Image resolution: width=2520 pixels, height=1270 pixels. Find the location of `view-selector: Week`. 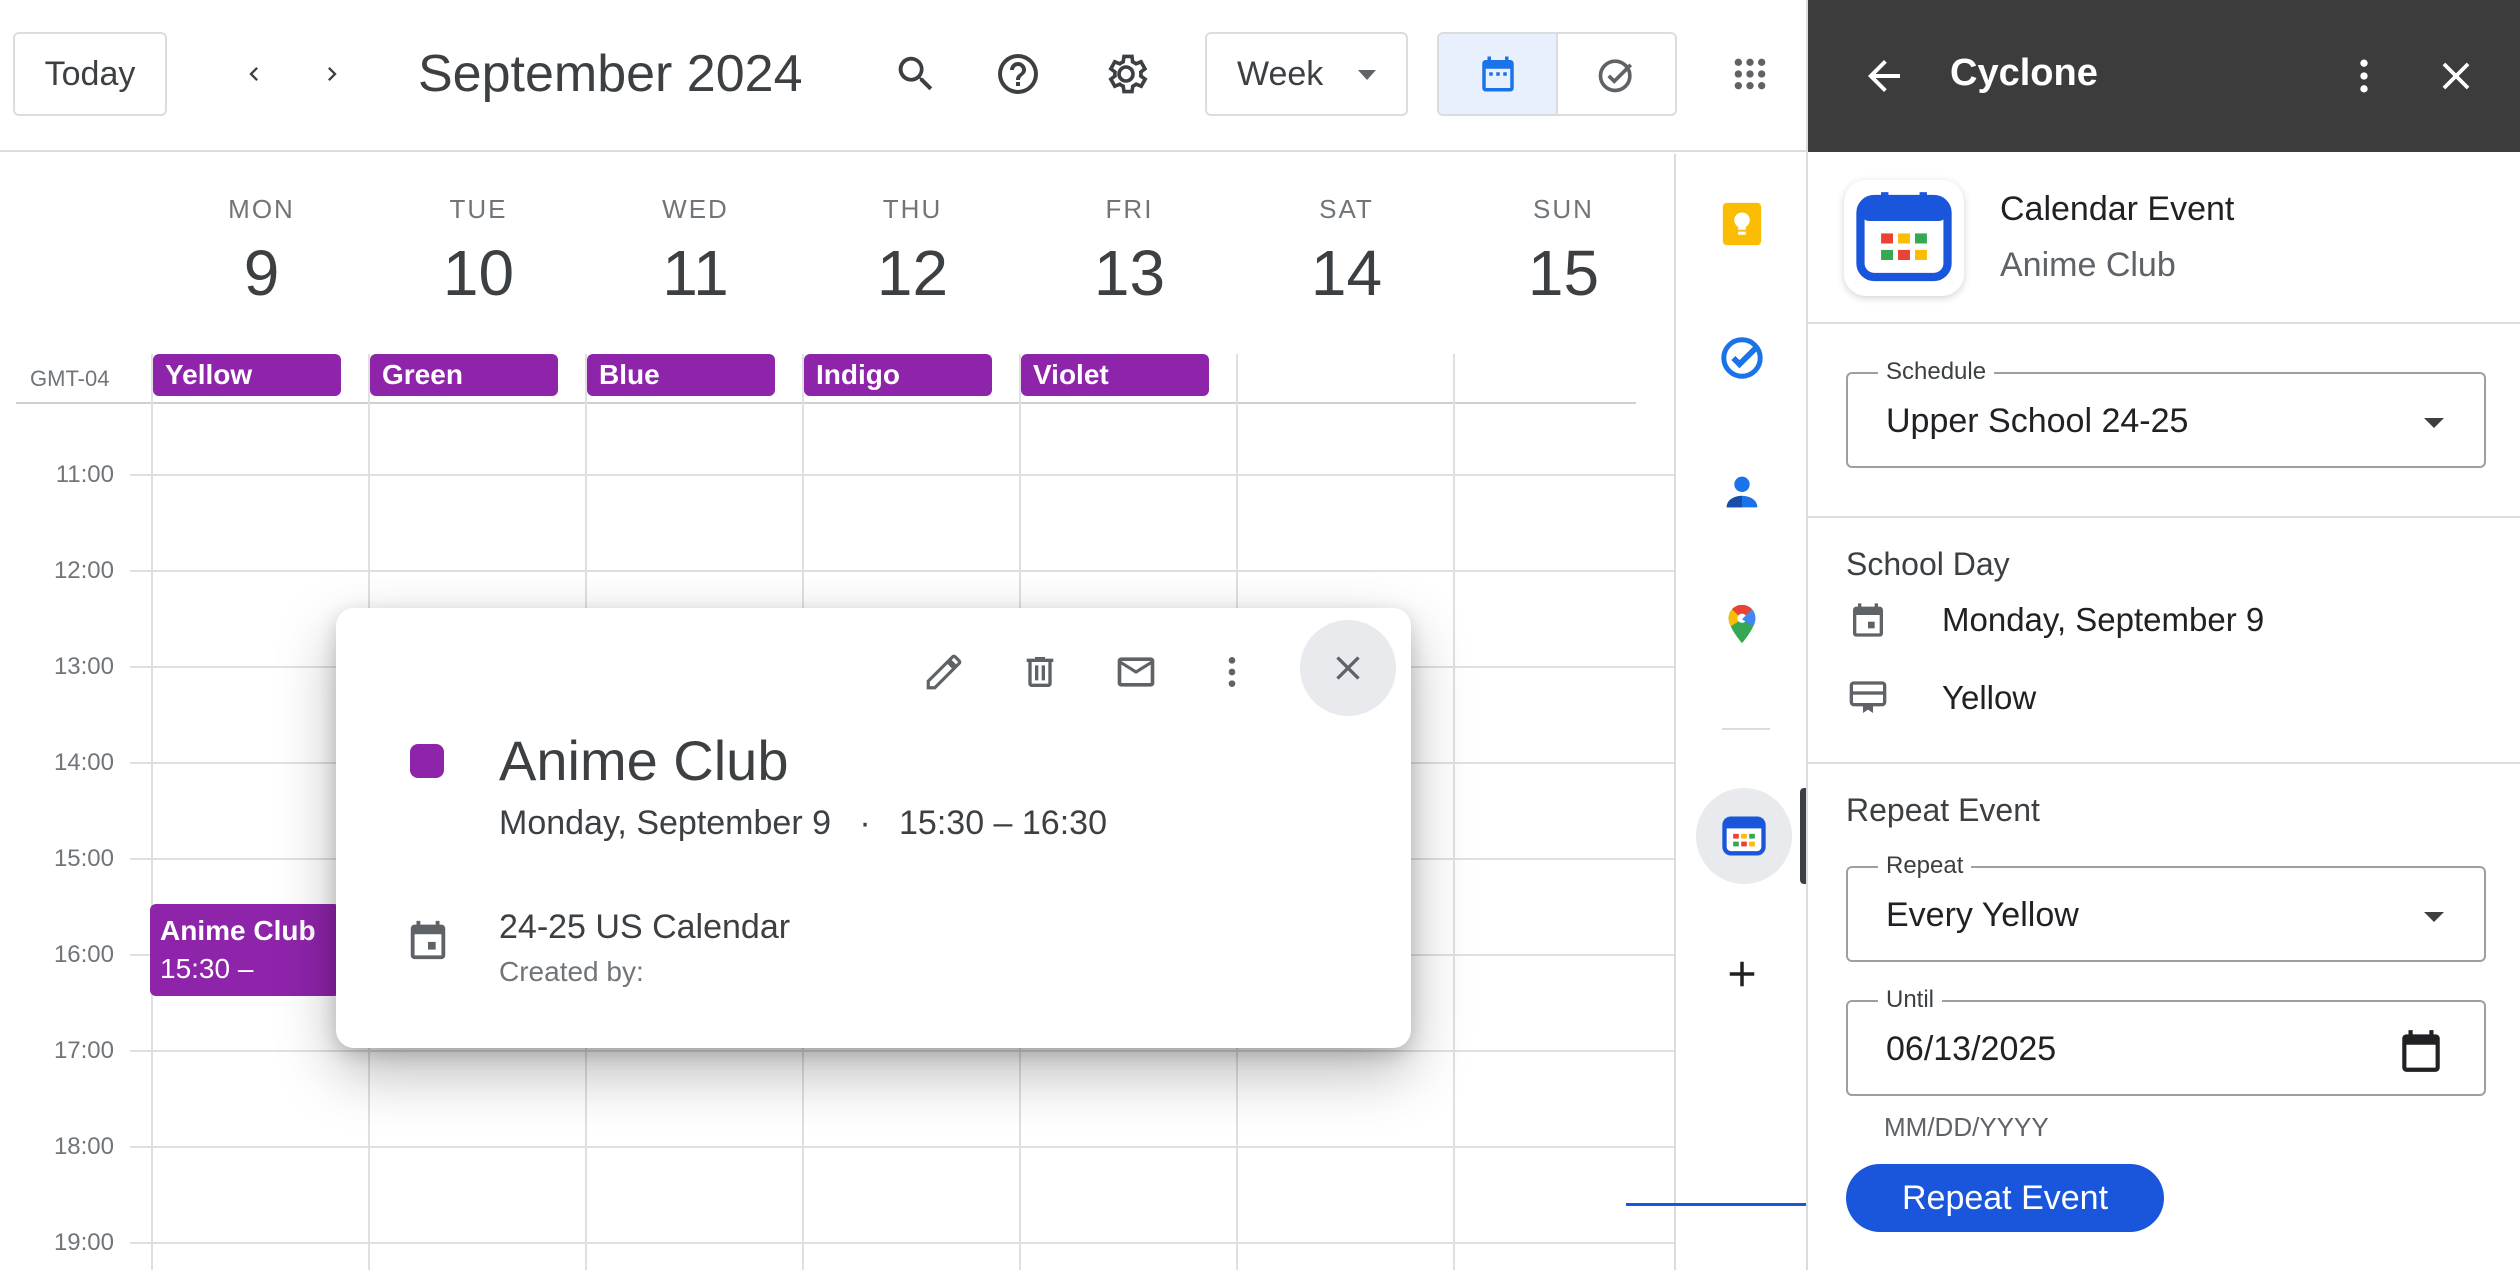

view-selector: Week is located at coordinates (1306, 74).